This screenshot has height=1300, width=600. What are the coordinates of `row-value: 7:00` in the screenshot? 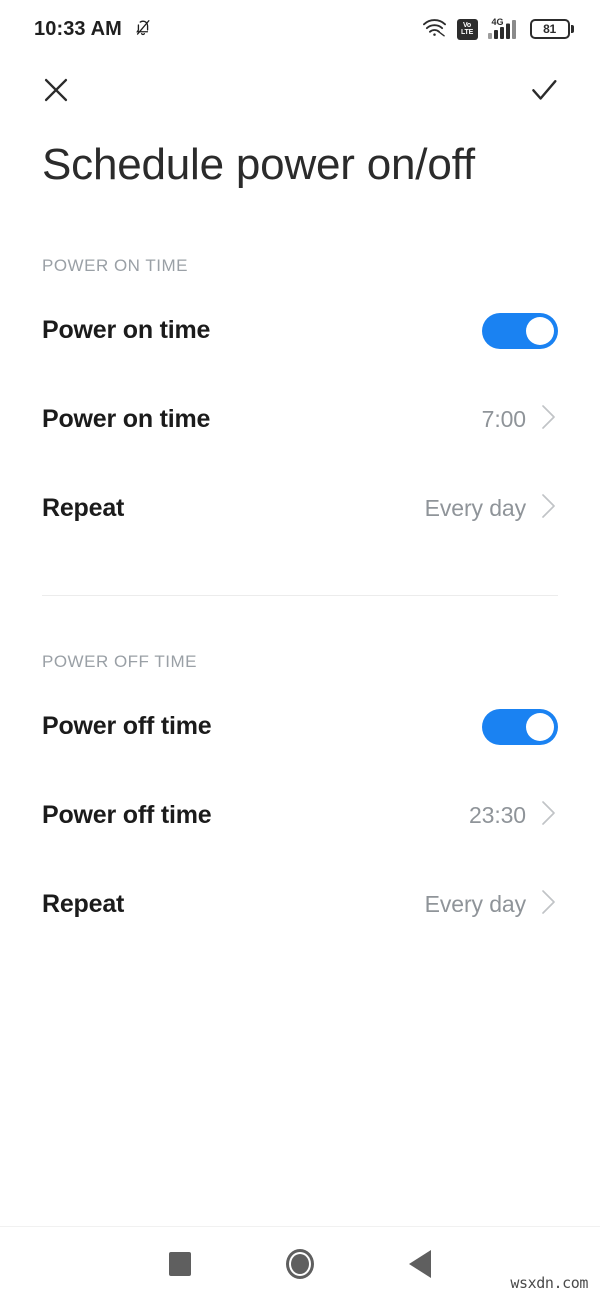 It's located at (503, 419).